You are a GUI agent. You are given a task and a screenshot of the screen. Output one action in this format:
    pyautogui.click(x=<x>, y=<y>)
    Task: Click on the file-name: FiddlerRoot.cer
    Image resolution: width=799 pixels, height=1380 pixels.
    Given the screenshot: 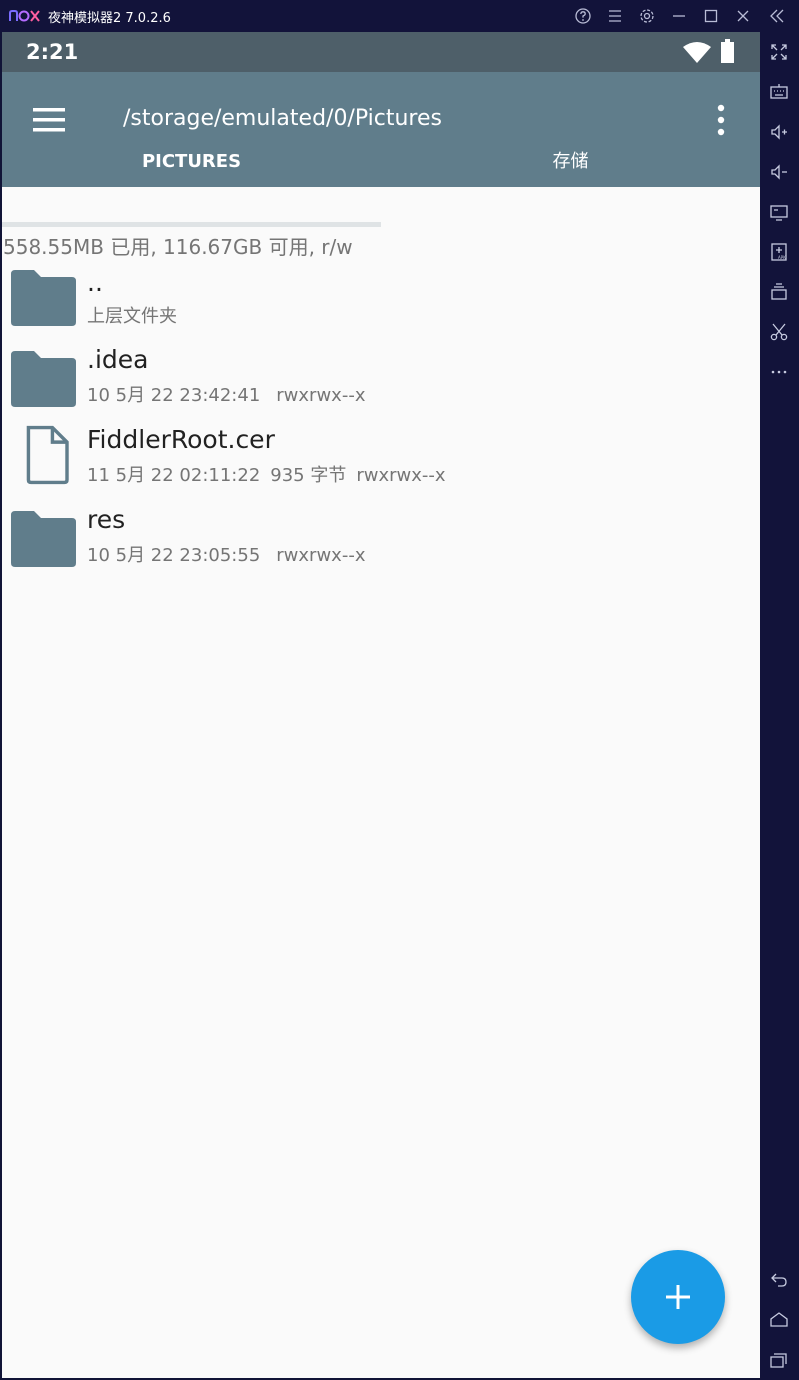 What is the action you would take?
    pyautogui.click(x=181, y=439)
    